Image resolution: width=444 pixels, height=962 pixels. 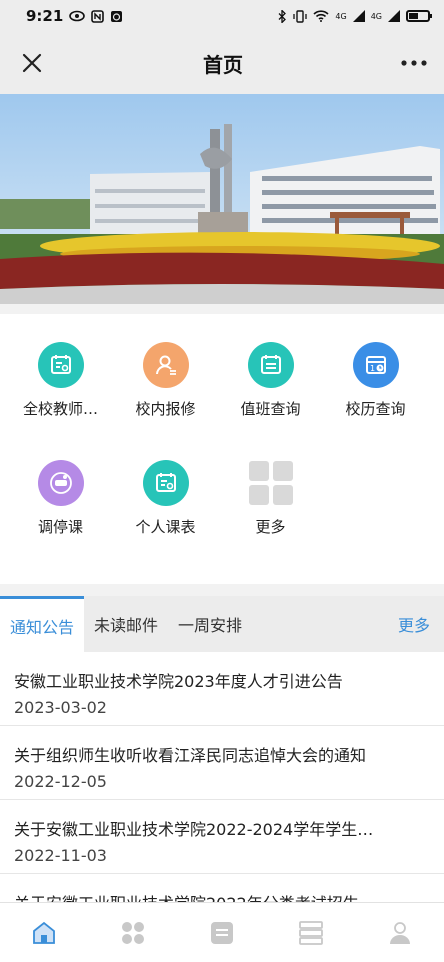 I want to click on wifi-icon, so click(x=321, y=16).